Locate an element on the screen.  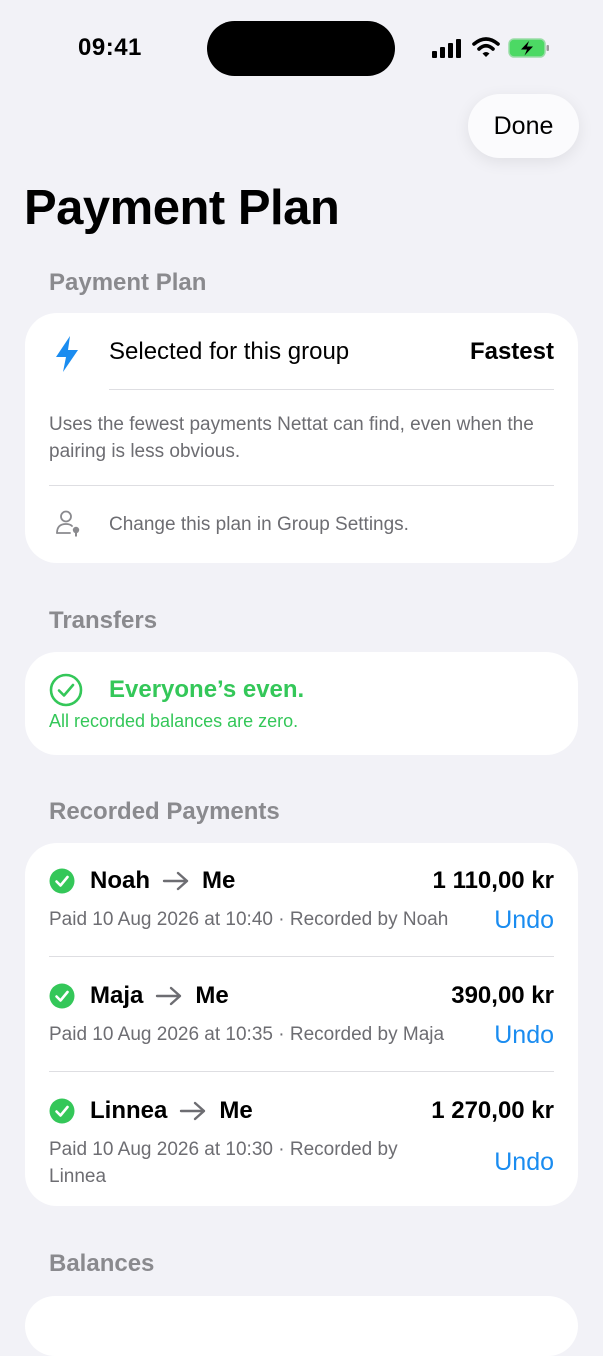
dynamic-island is located at coordinates (301, 48).